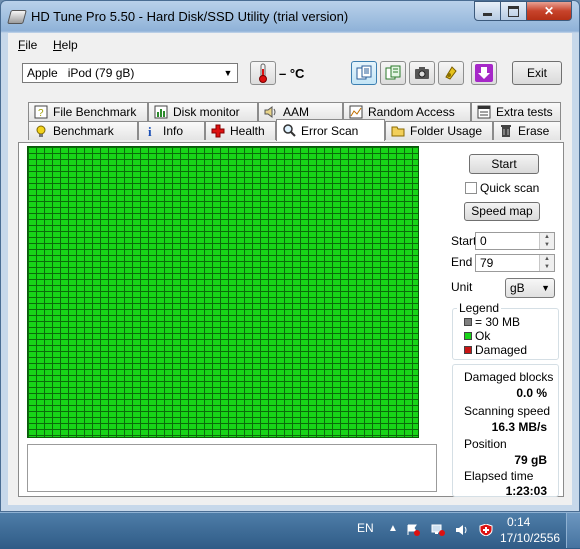  What do you see at coordinates (365, 528) in the screenshot?
I see `language-indicator: EN` at bounding box center [365, 528].